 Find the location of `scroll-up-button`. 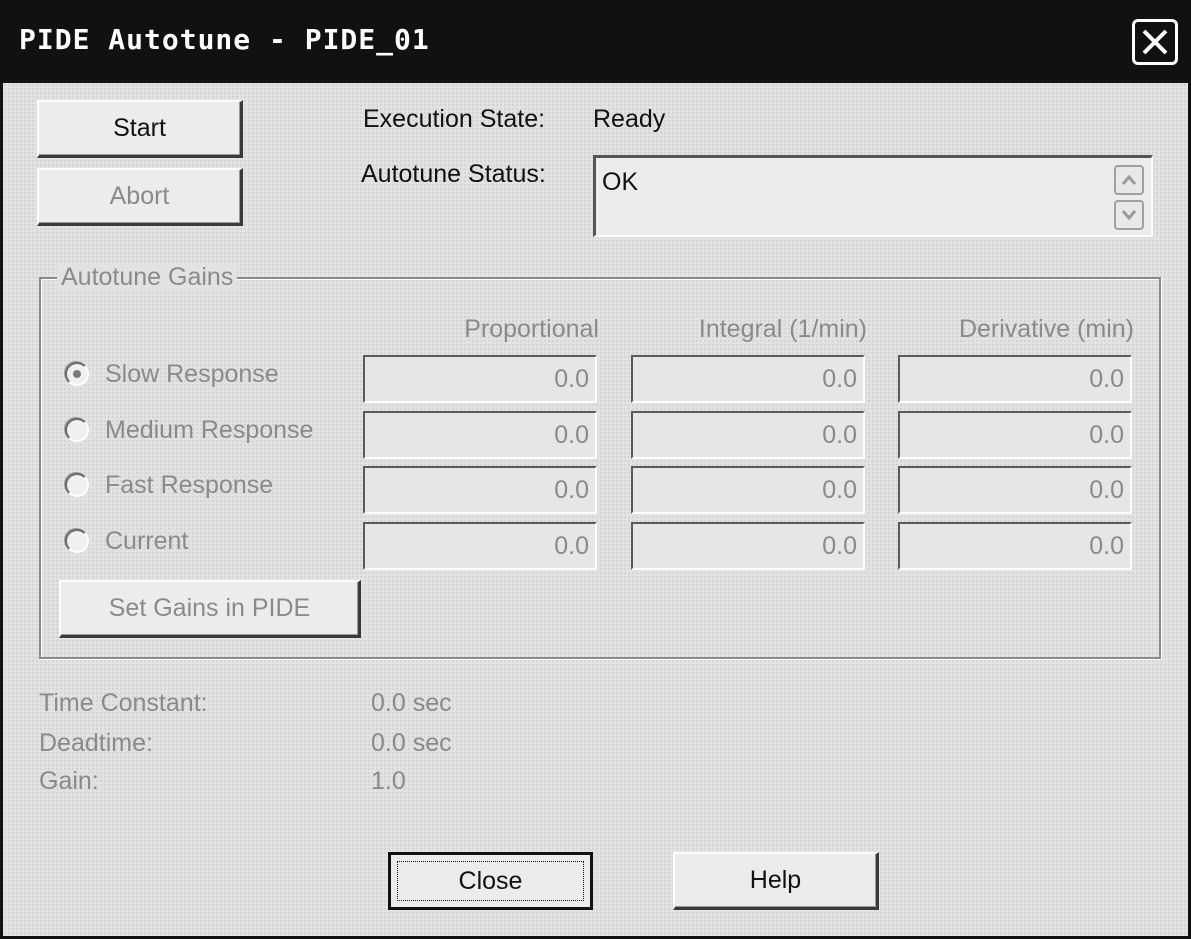

scroll-up-button is located at coordinates (1129, 180).